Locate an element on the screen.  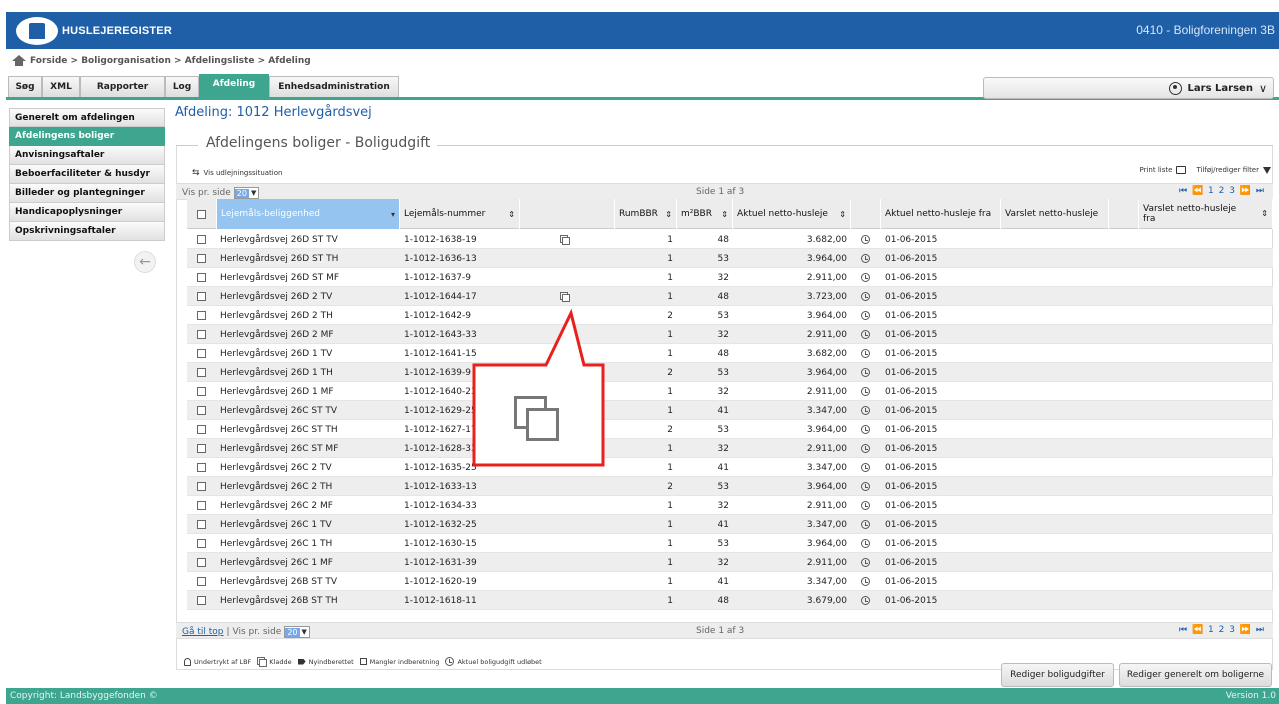
select-all-checkbox is located at coordinates (201, 214).